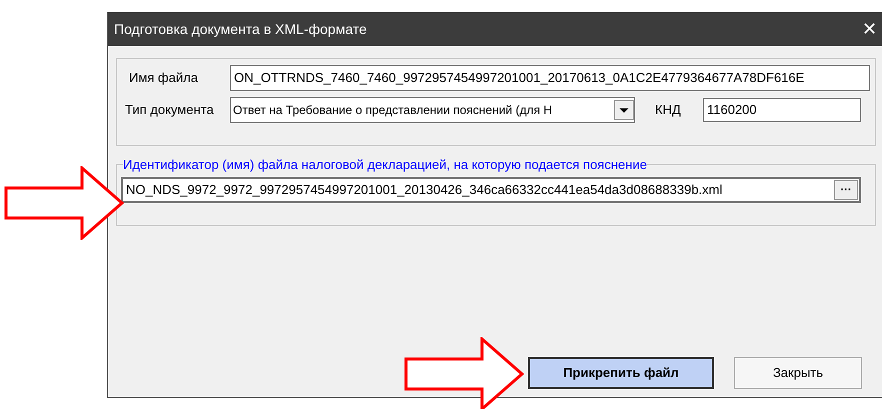 The image size is (882, 409). I want to click on close-dialog-button: Закрыть, so click(798, 373).